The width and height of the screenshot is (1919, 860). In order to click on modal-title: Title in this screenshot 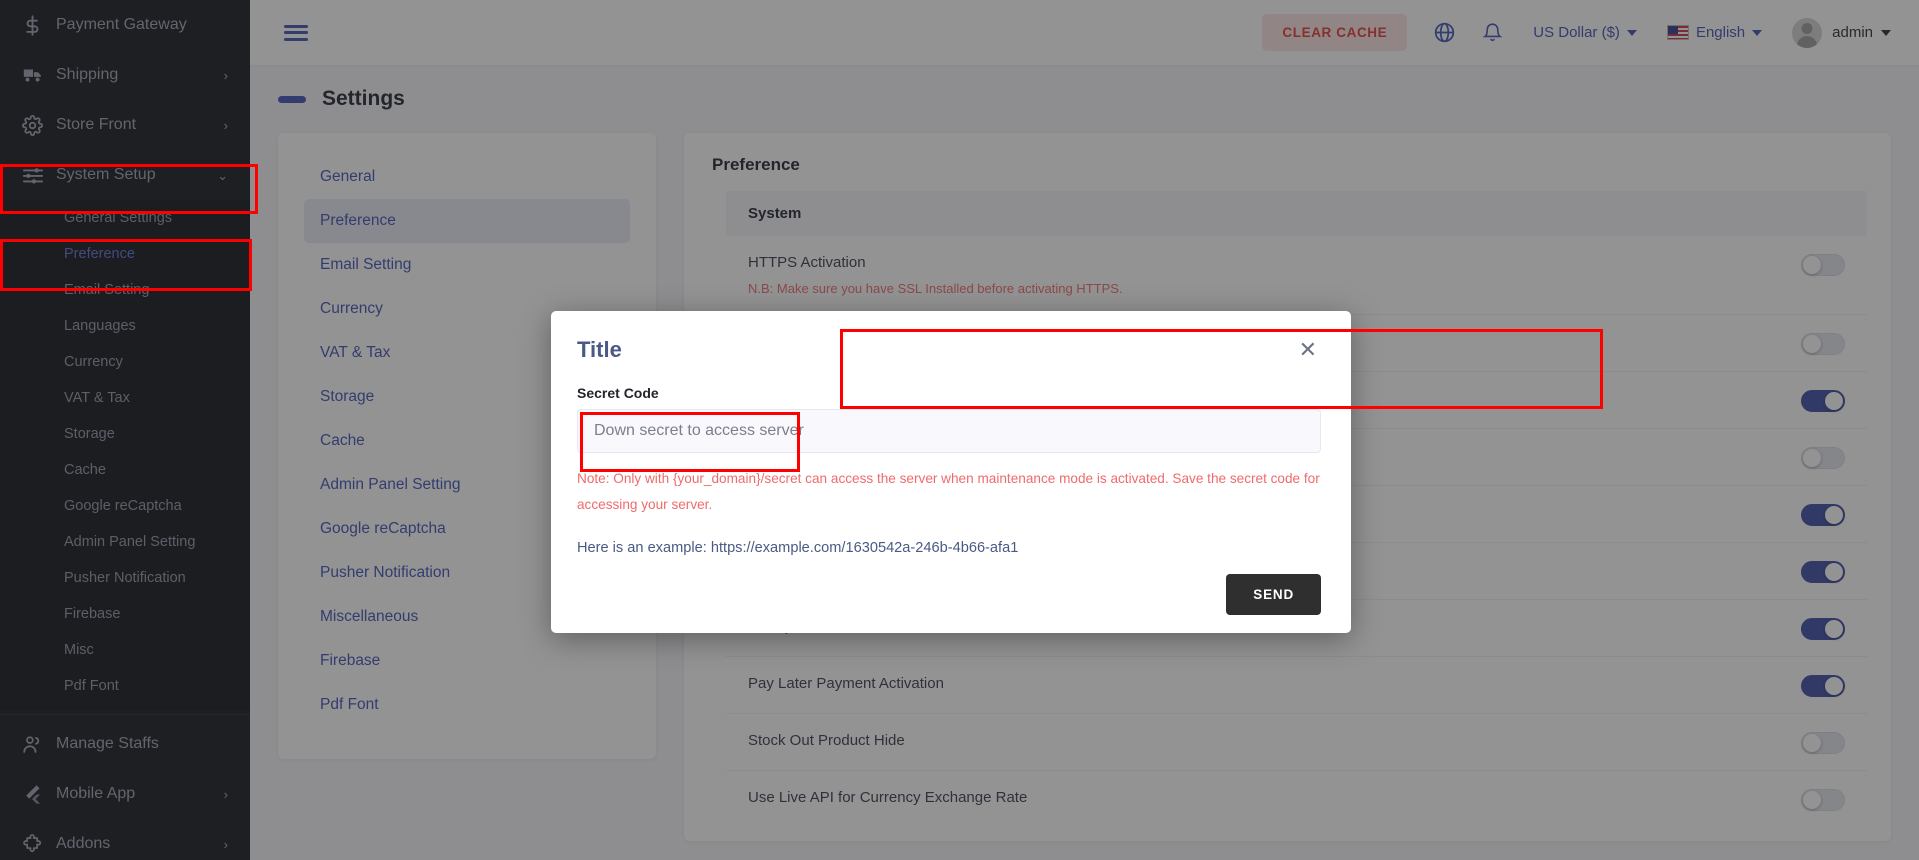, I will do `click(599, 349)`.